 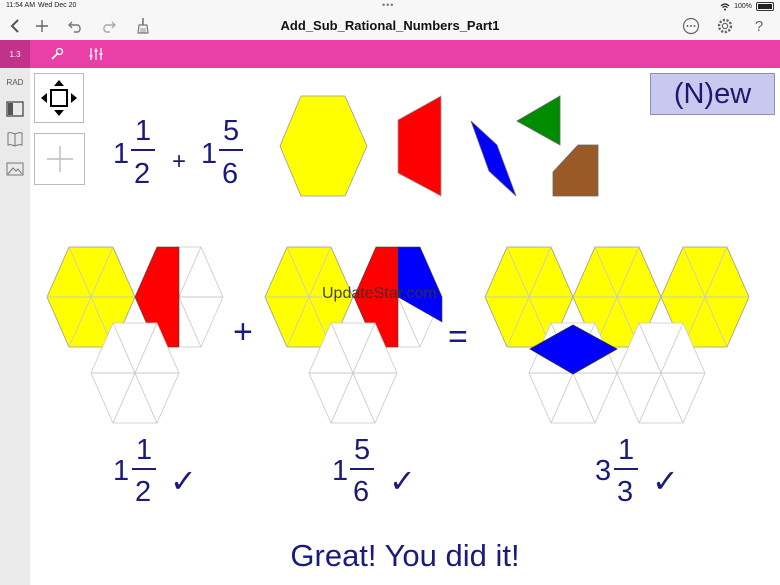 I want to click on add-shape-button, so click(x=59, y=159).